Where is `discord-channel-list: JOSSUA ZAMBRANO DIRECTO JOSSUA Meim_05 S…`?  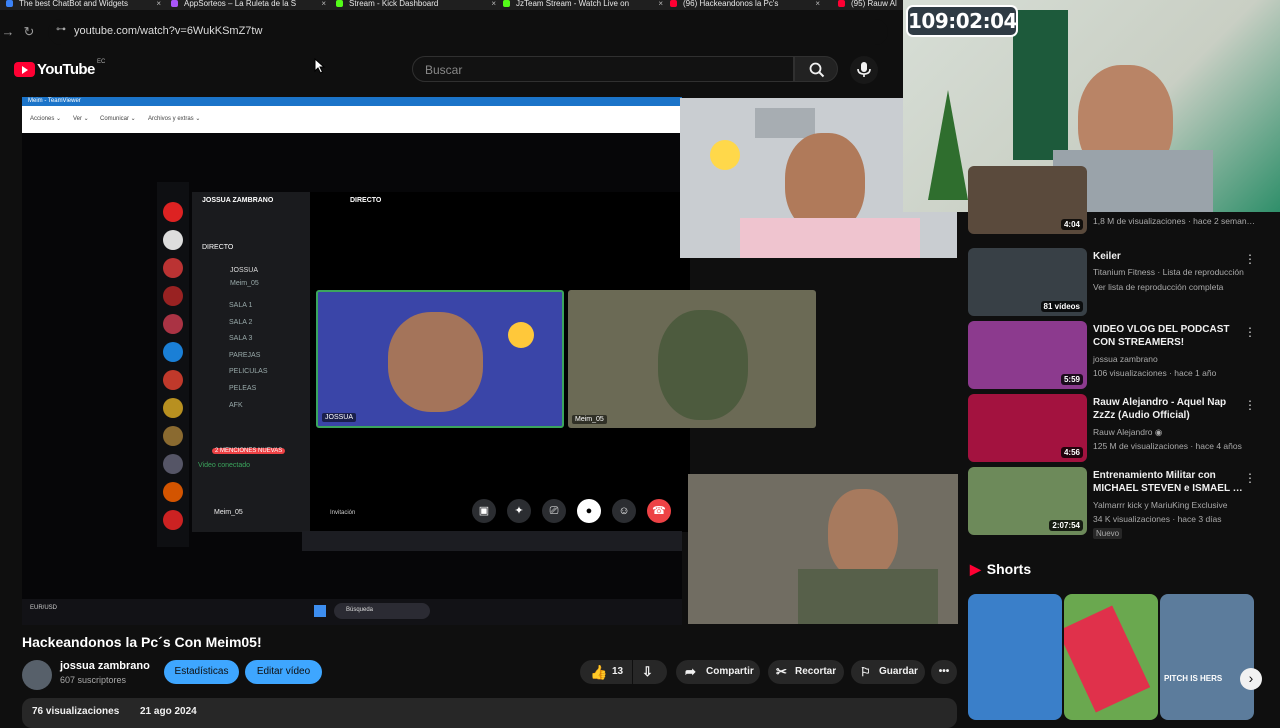
discord-channel-list: JOSSUA ZAMBRANO DIRECTO JOSSUA Meim_05 S… is located at coordinates (251, 362).